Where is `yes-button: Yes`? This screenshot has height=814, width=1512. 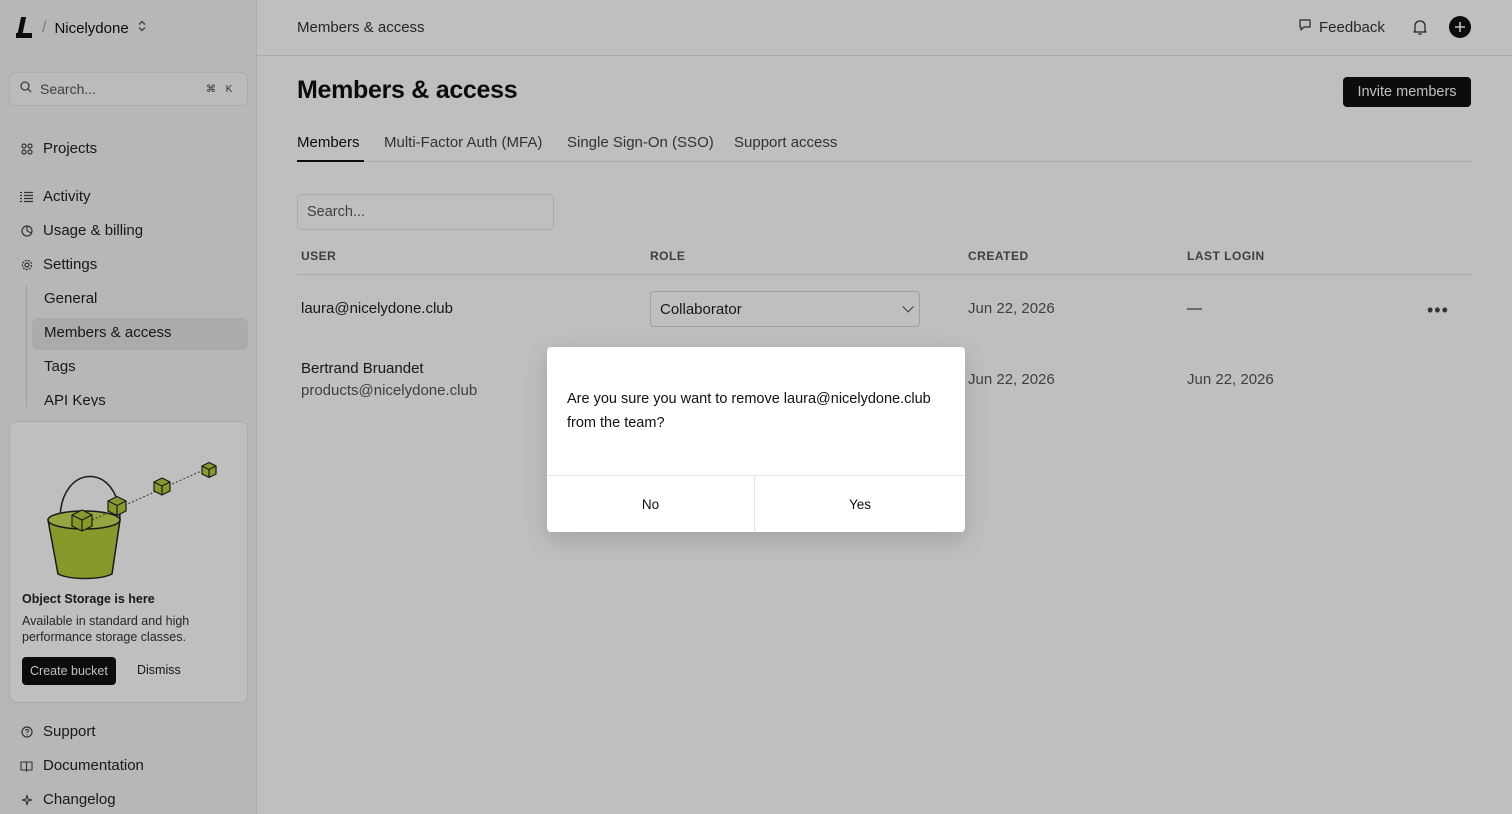 yes-button: Yes is located at coordinates (860, 504).